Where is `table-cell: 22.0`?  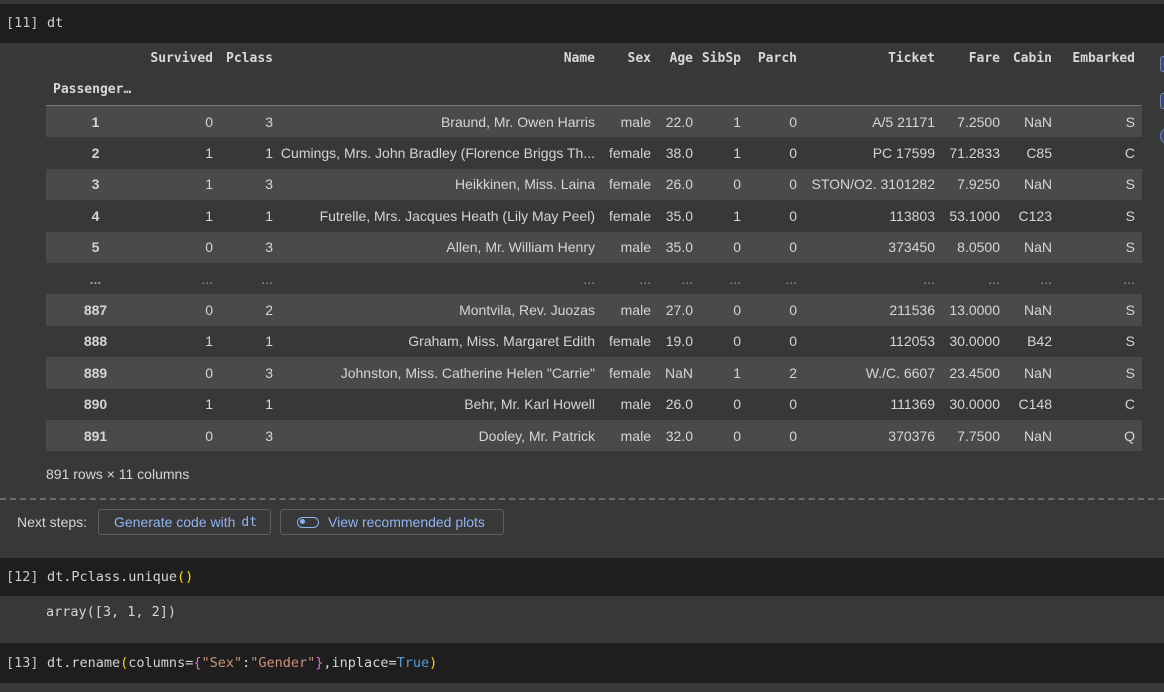 table-cell: 22.0 is located at coordinates (679, 121).